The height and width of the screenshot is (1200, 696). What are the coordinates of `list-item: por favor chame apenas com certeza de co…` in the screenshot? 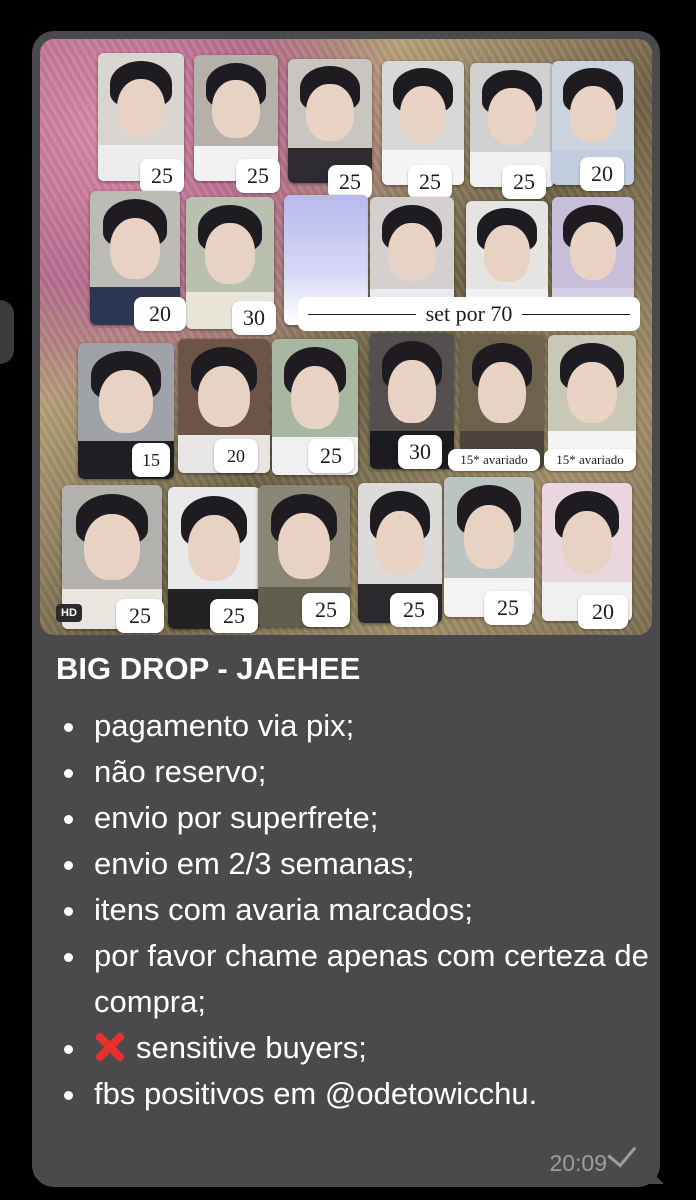 It's located at (354, 979).